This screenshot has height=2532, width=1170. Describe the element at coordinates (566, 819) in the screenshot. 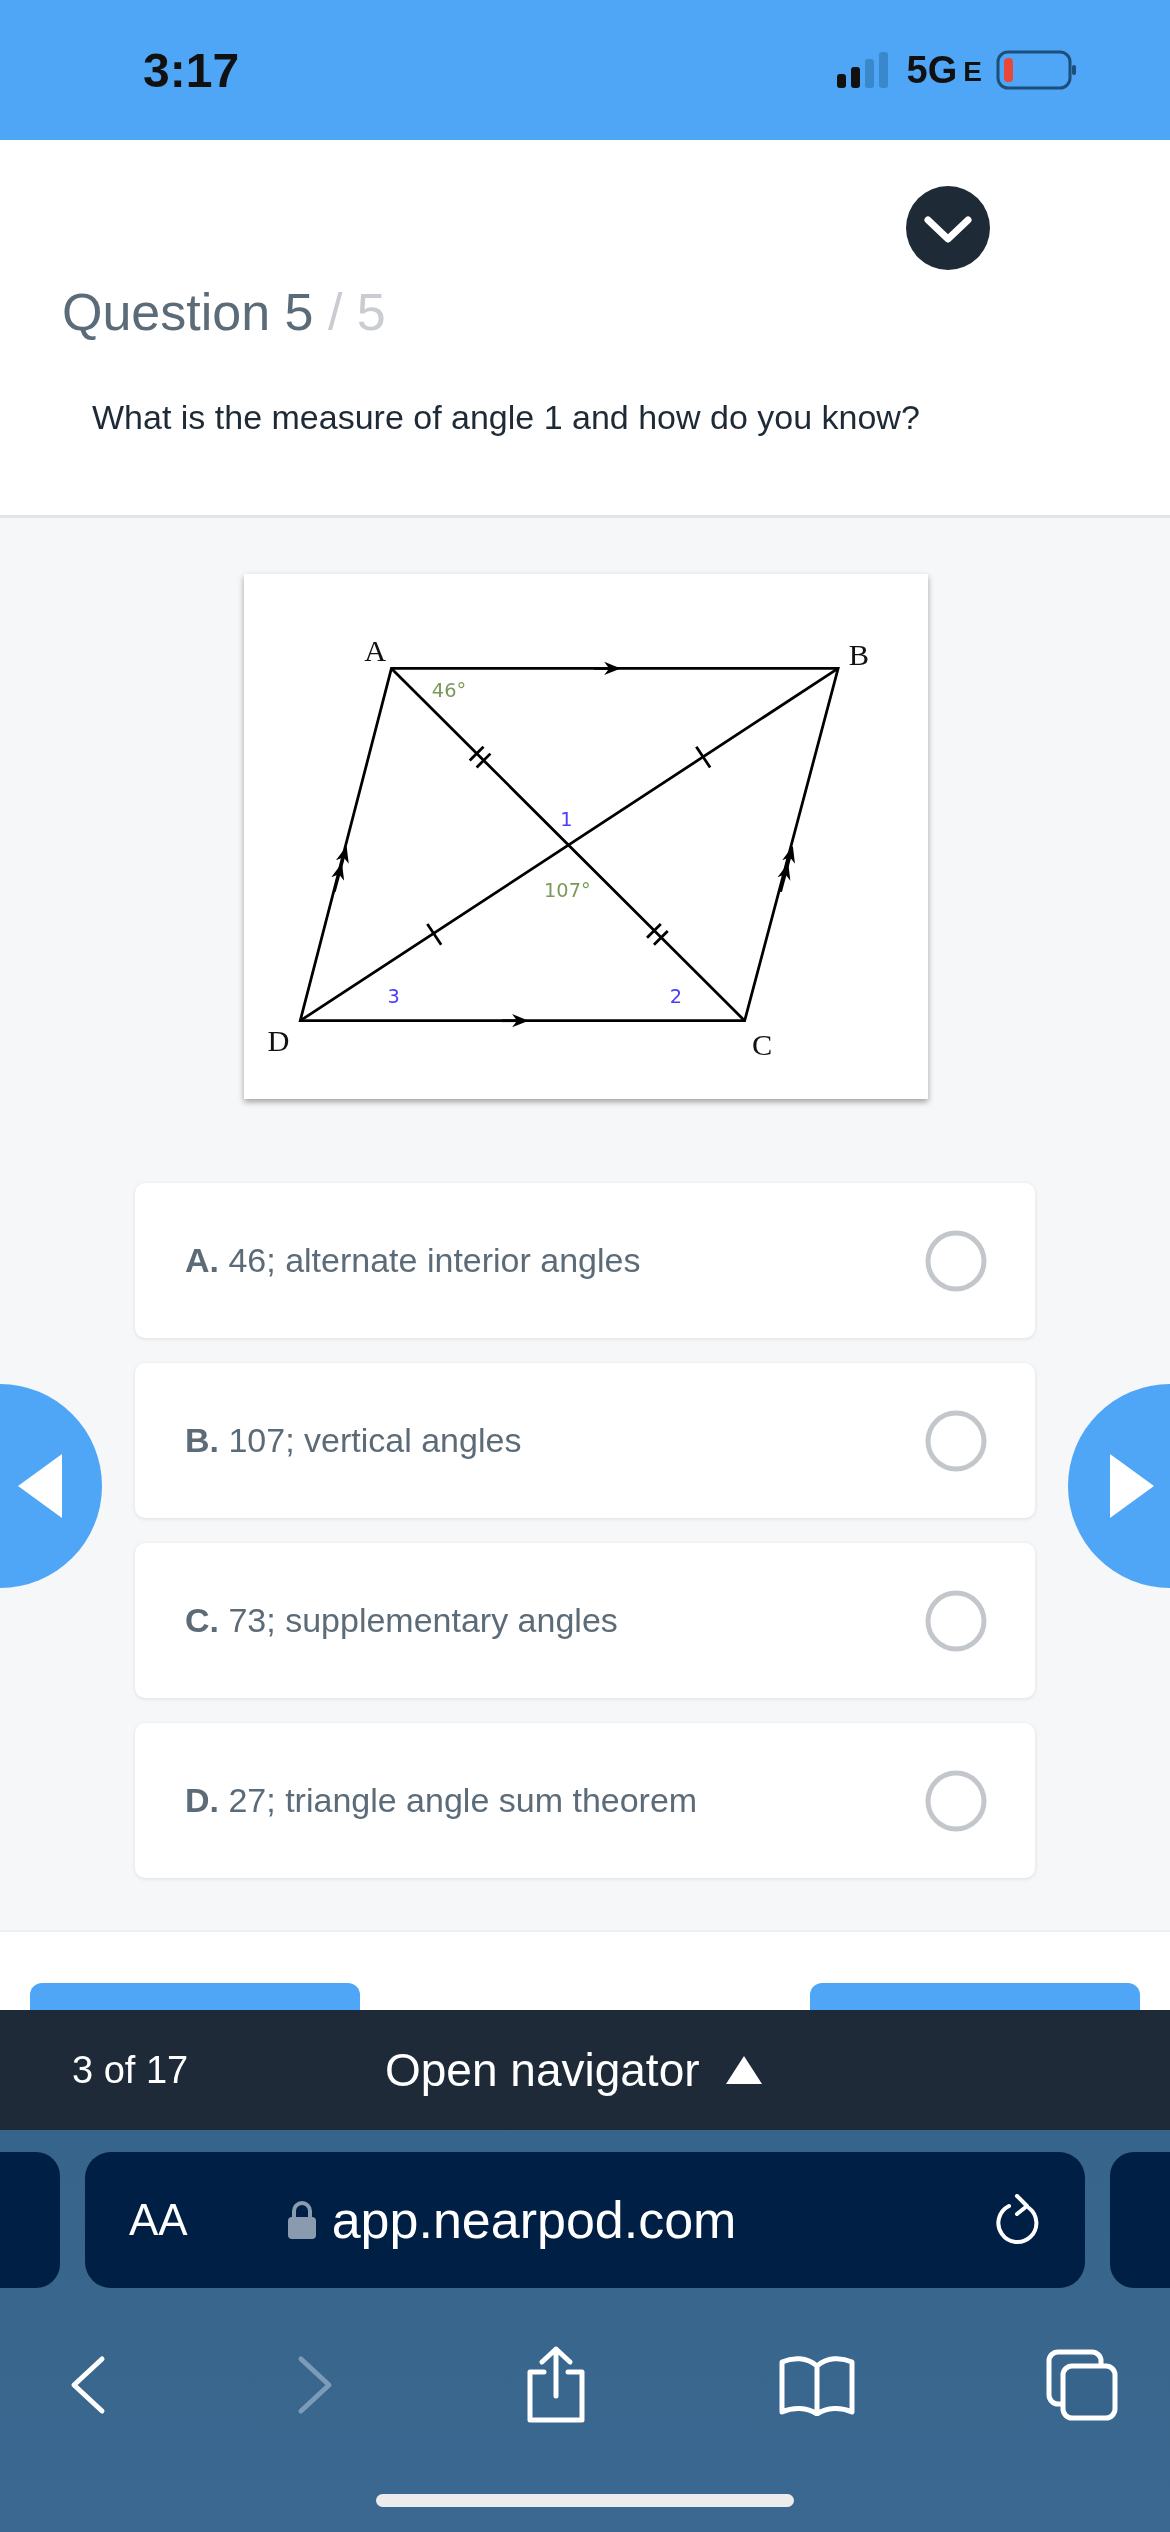

I see `angle-number: 1` at that location.